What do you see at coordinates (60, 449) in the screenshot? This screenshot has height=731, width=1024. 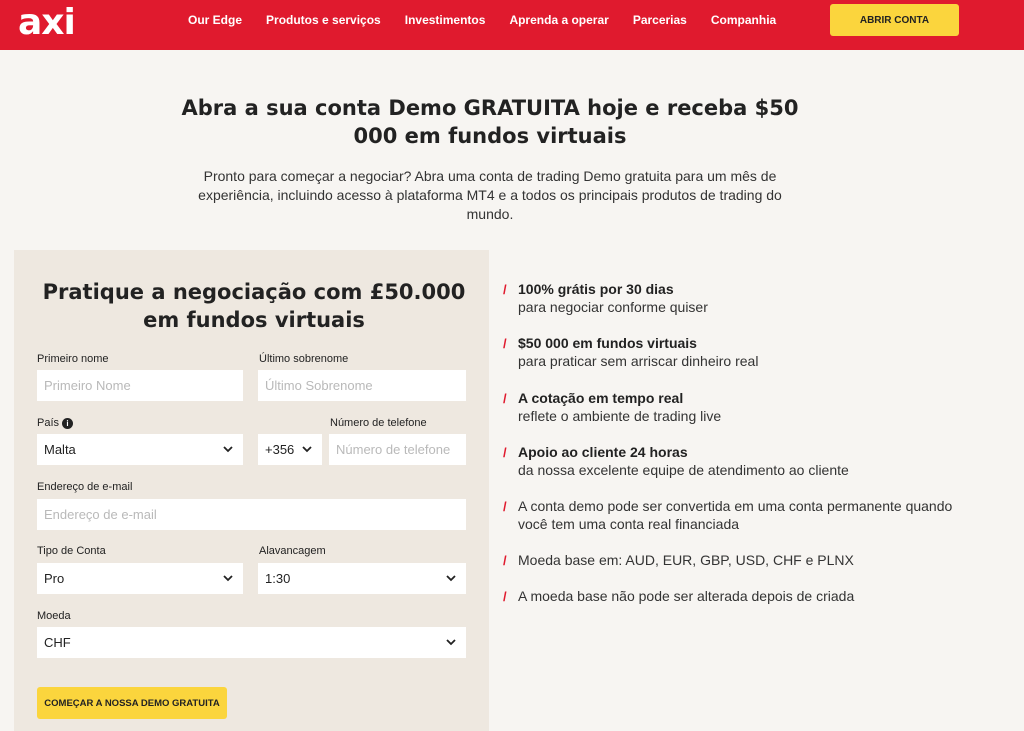 I see `country-value: Malta` at bounding box center [60, 449].